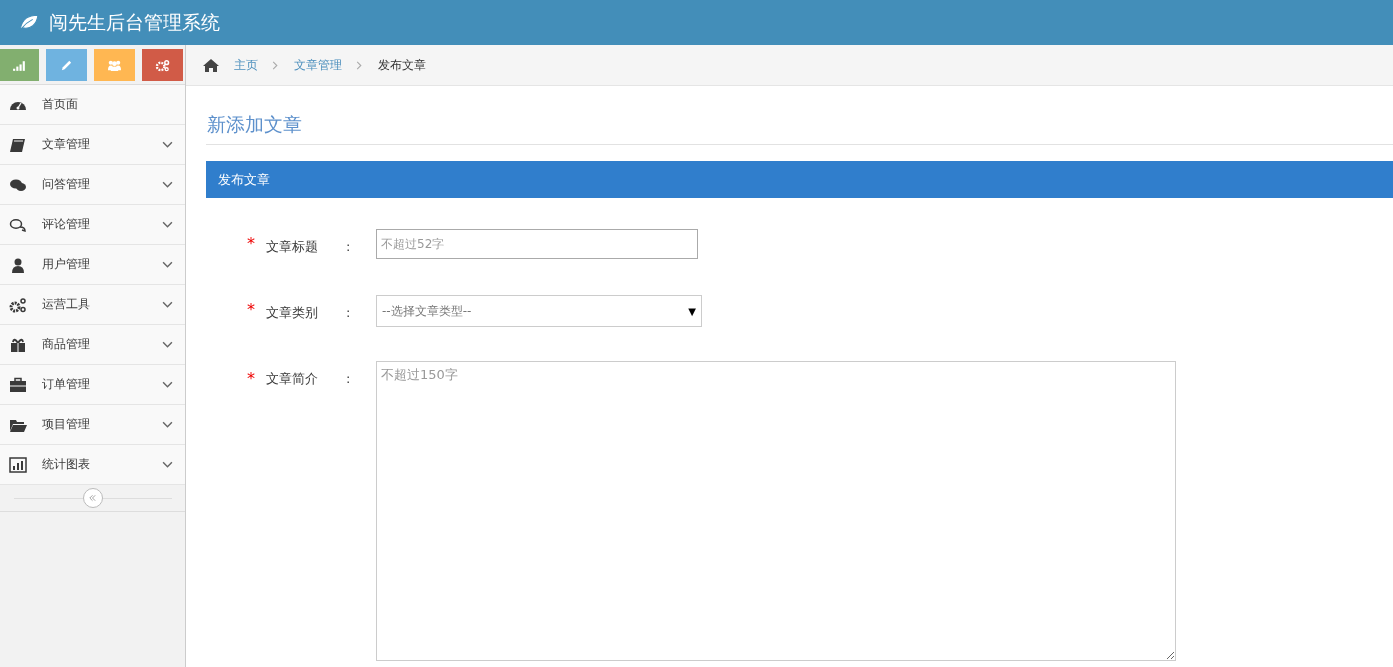 Image resolution: width=1393 pixels, height=667 pixels. I want to click on sidebar-item: 商品管理, so click(92, 345).